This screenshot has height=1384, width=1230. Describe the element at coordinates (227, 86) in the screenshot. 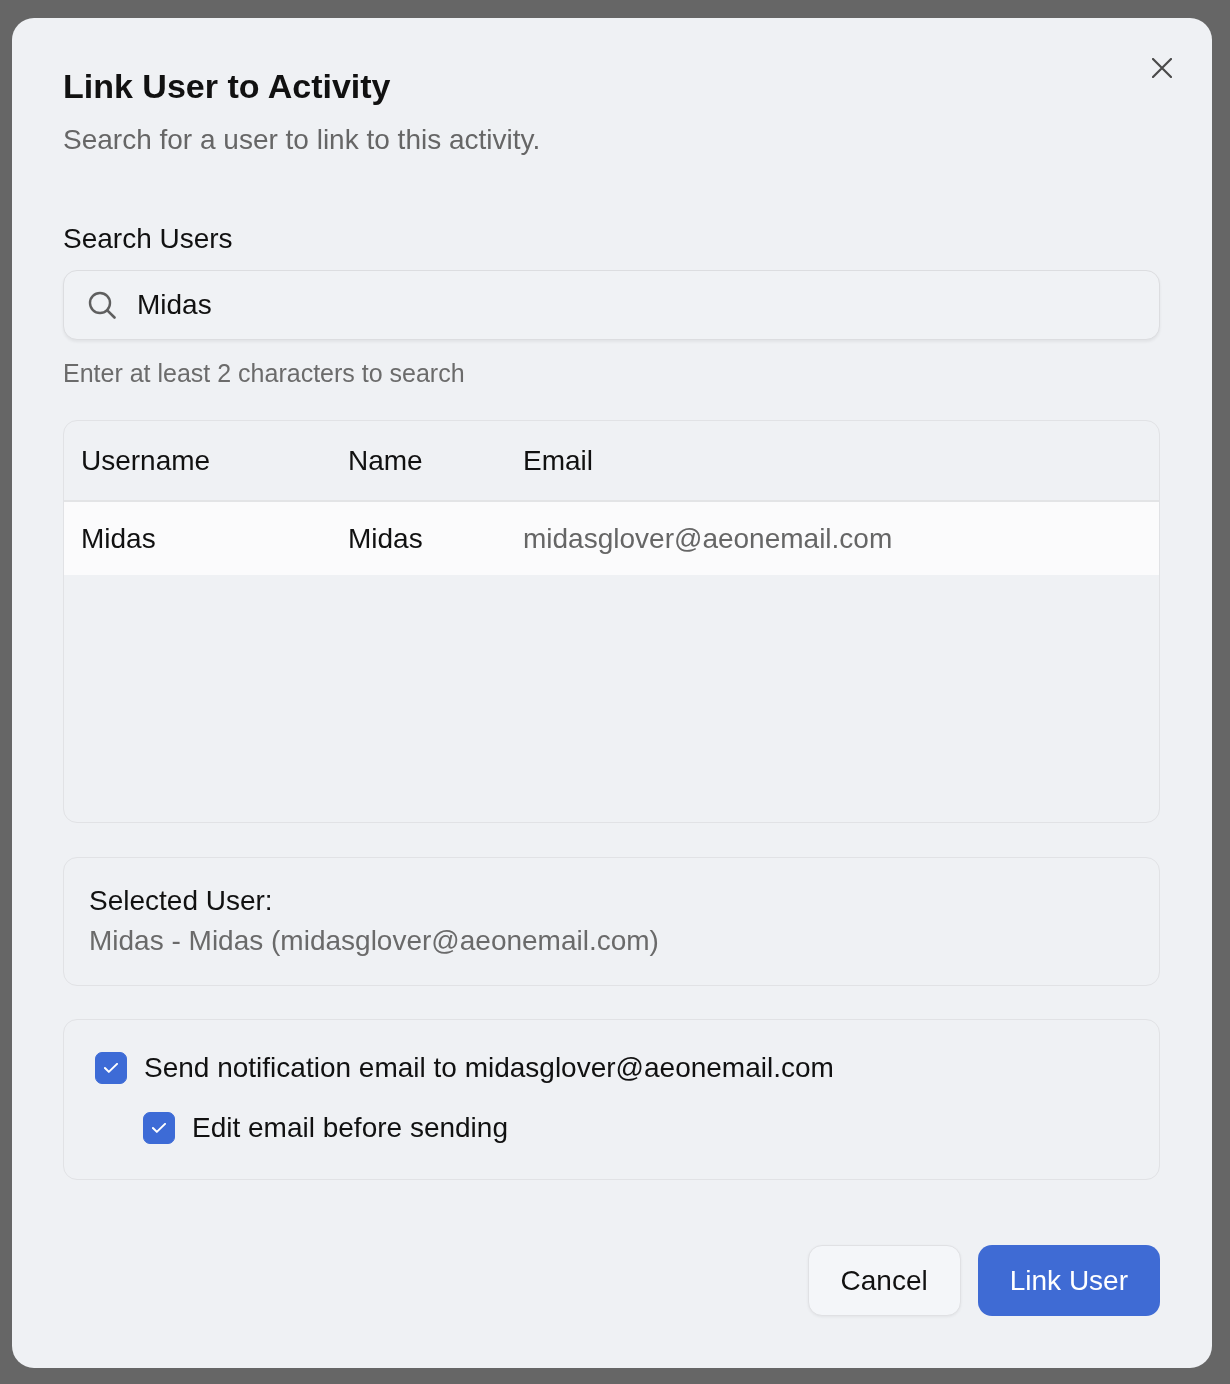

I see `dialog-title: Link User to Activity` at that location.